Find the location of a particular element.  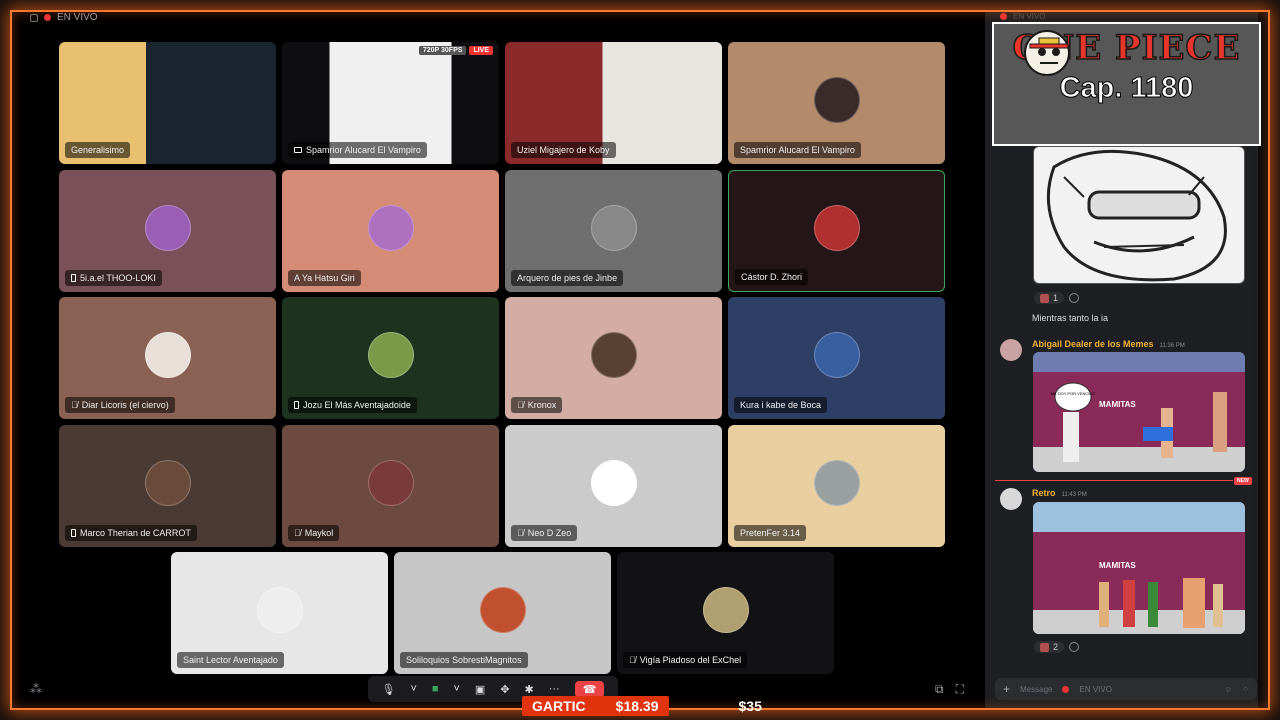

participant-name: Diar Licoris (el ciervo) is located at coordinates (125, 405).